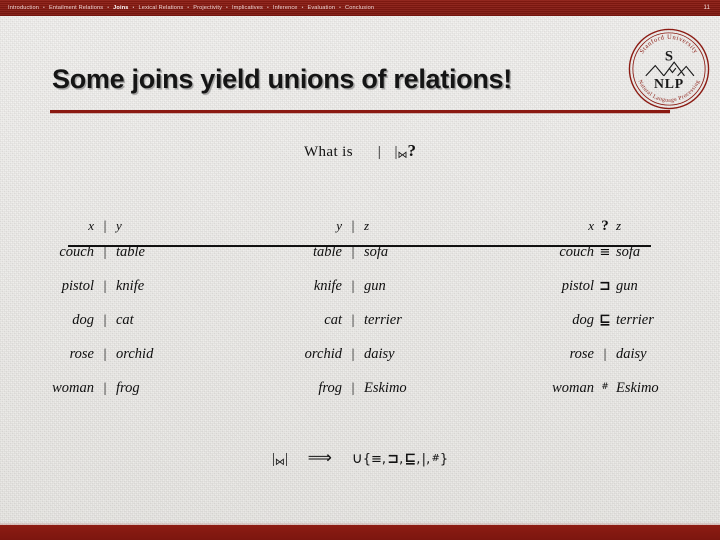  Describe the element at coordinates (83, 320) in the screenshot. I see `panel1-row2-left: dog` at that location.